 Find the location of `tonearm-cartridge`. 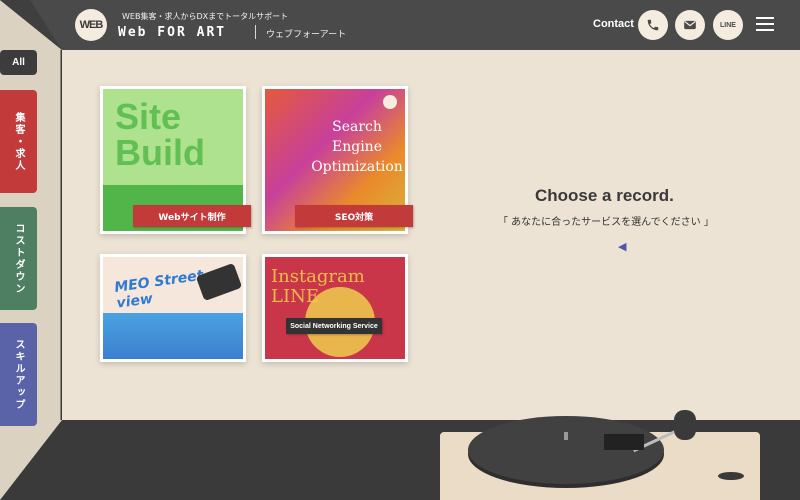

tonearm-cartridge is located at coordinates (624, 442).